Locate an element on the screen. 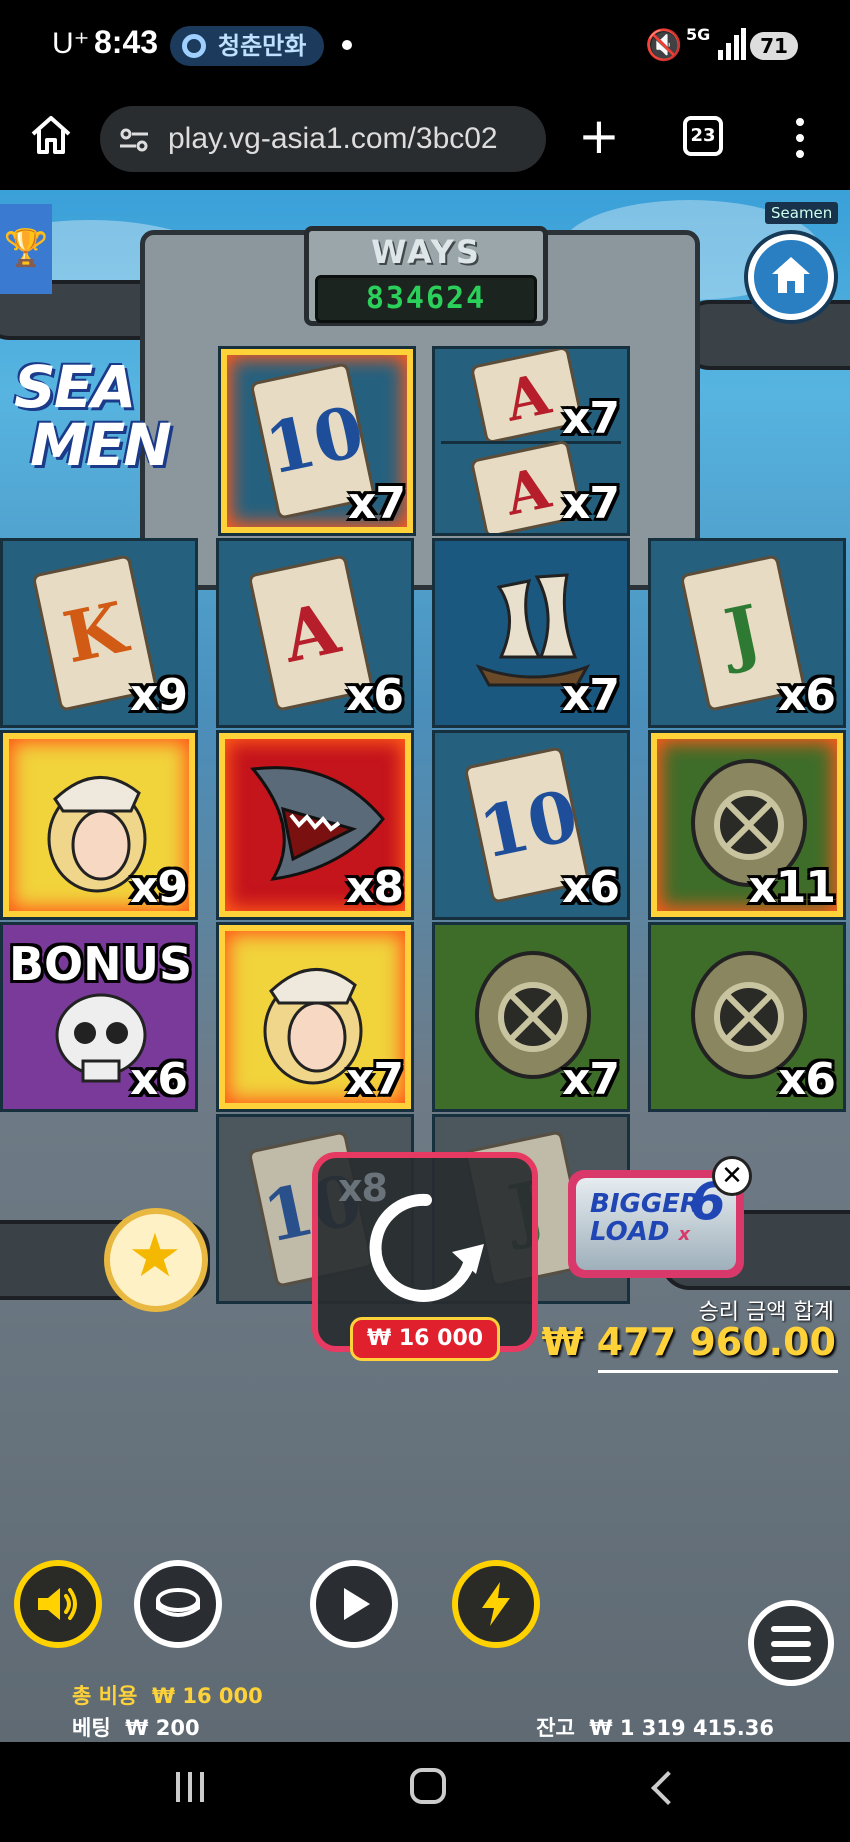 The height and width of the screenshot is (1842, 850). game-tag: Seamen is located at coordinates (802, 213).